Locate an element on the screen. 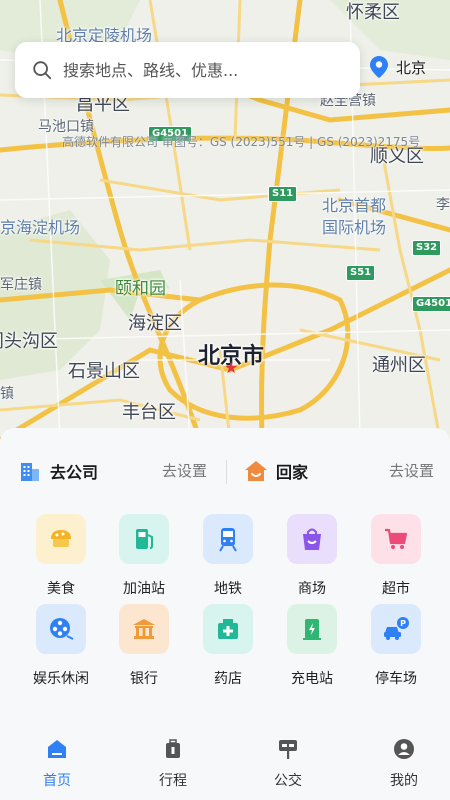 The image size is (450, 800). category-label: 商场 is located at coordinates (312, 589).